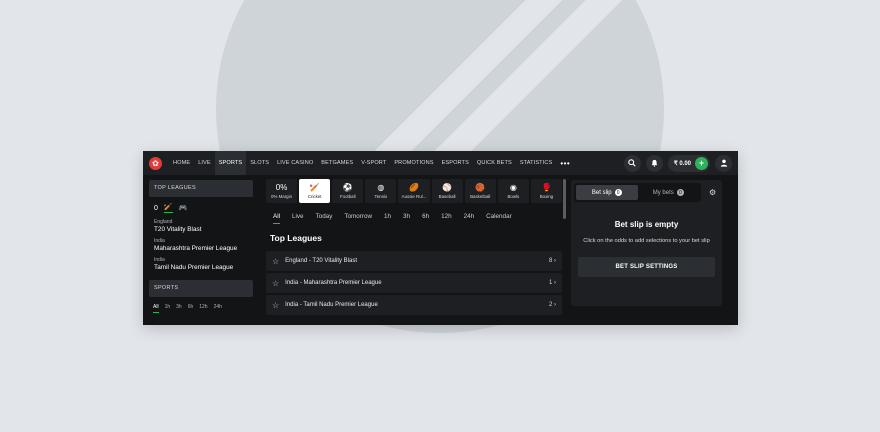 The width and height of the screenshot is (880, 432). I want to click on sidebar-league-item: India Tamil Nadu Premier League, so click(201, 264).